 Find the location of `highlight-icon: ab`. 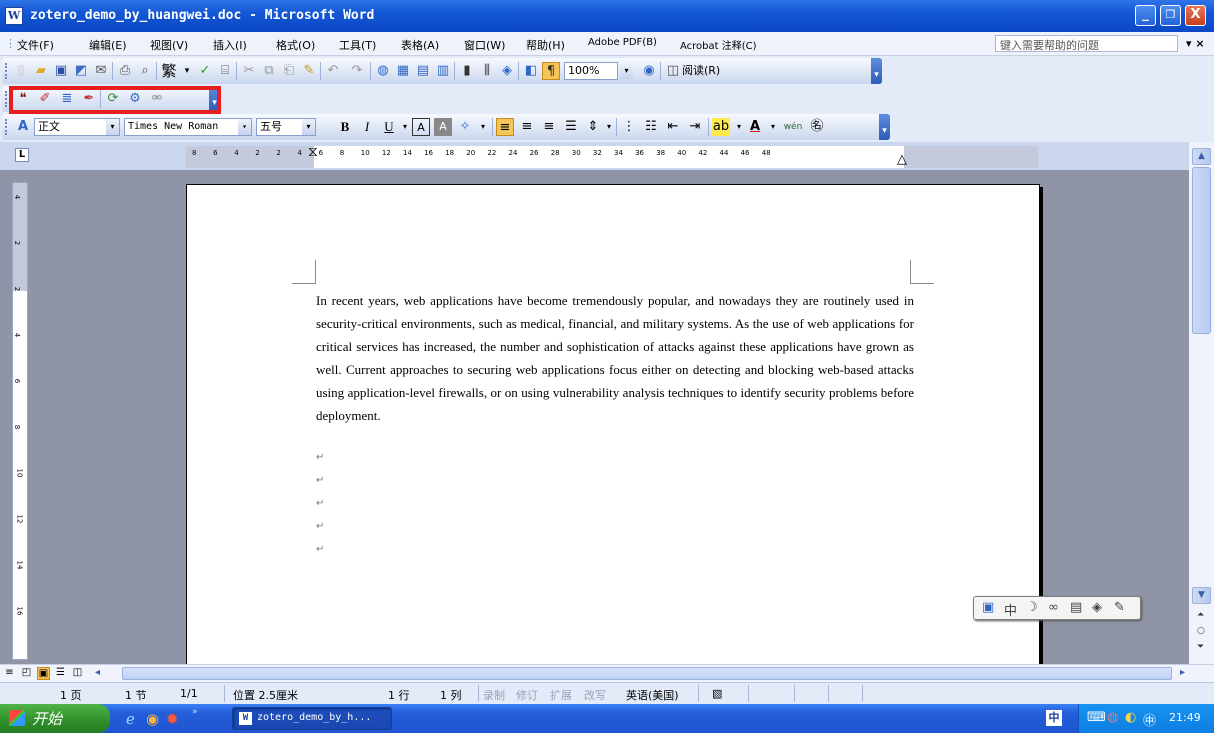

highlight-icon: ab is located at coordinates (721, 127).